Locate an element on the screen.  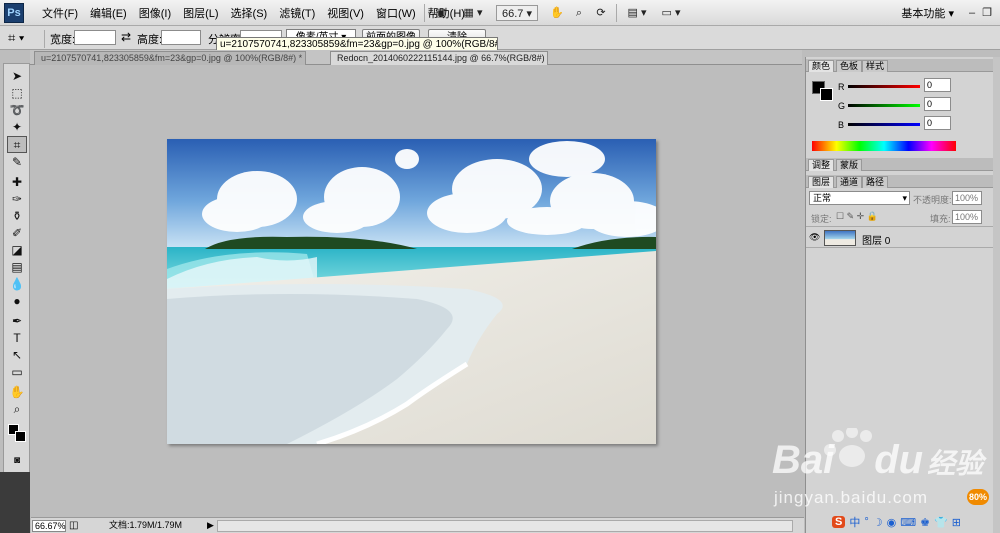
workspace-label: 基本功能 is located at coordinates (923, 14).